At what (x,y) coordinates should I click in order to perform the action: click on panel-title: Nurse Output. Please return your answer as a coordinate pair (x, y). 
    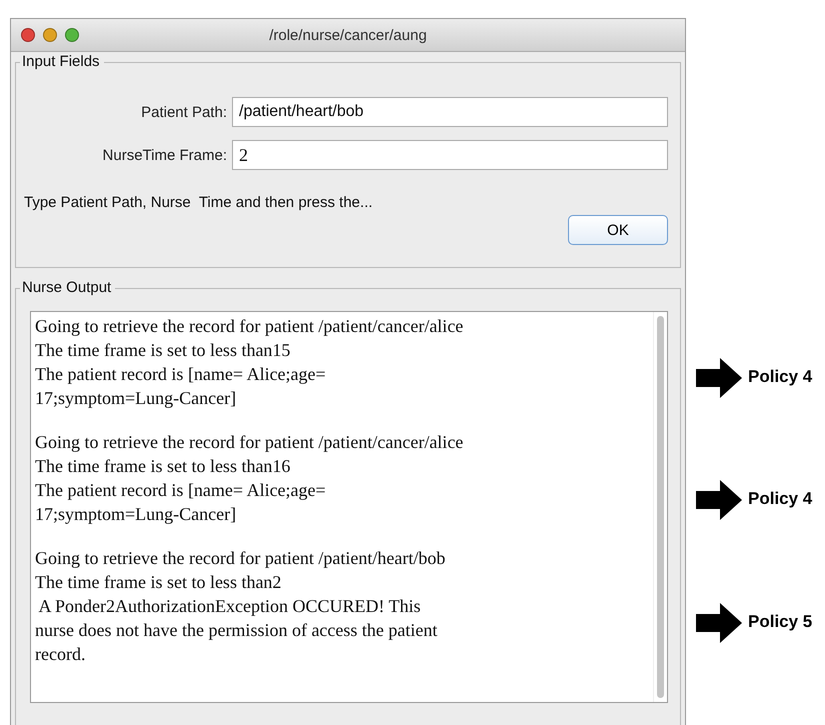
    Looking at the image, I should click on (68, 287).